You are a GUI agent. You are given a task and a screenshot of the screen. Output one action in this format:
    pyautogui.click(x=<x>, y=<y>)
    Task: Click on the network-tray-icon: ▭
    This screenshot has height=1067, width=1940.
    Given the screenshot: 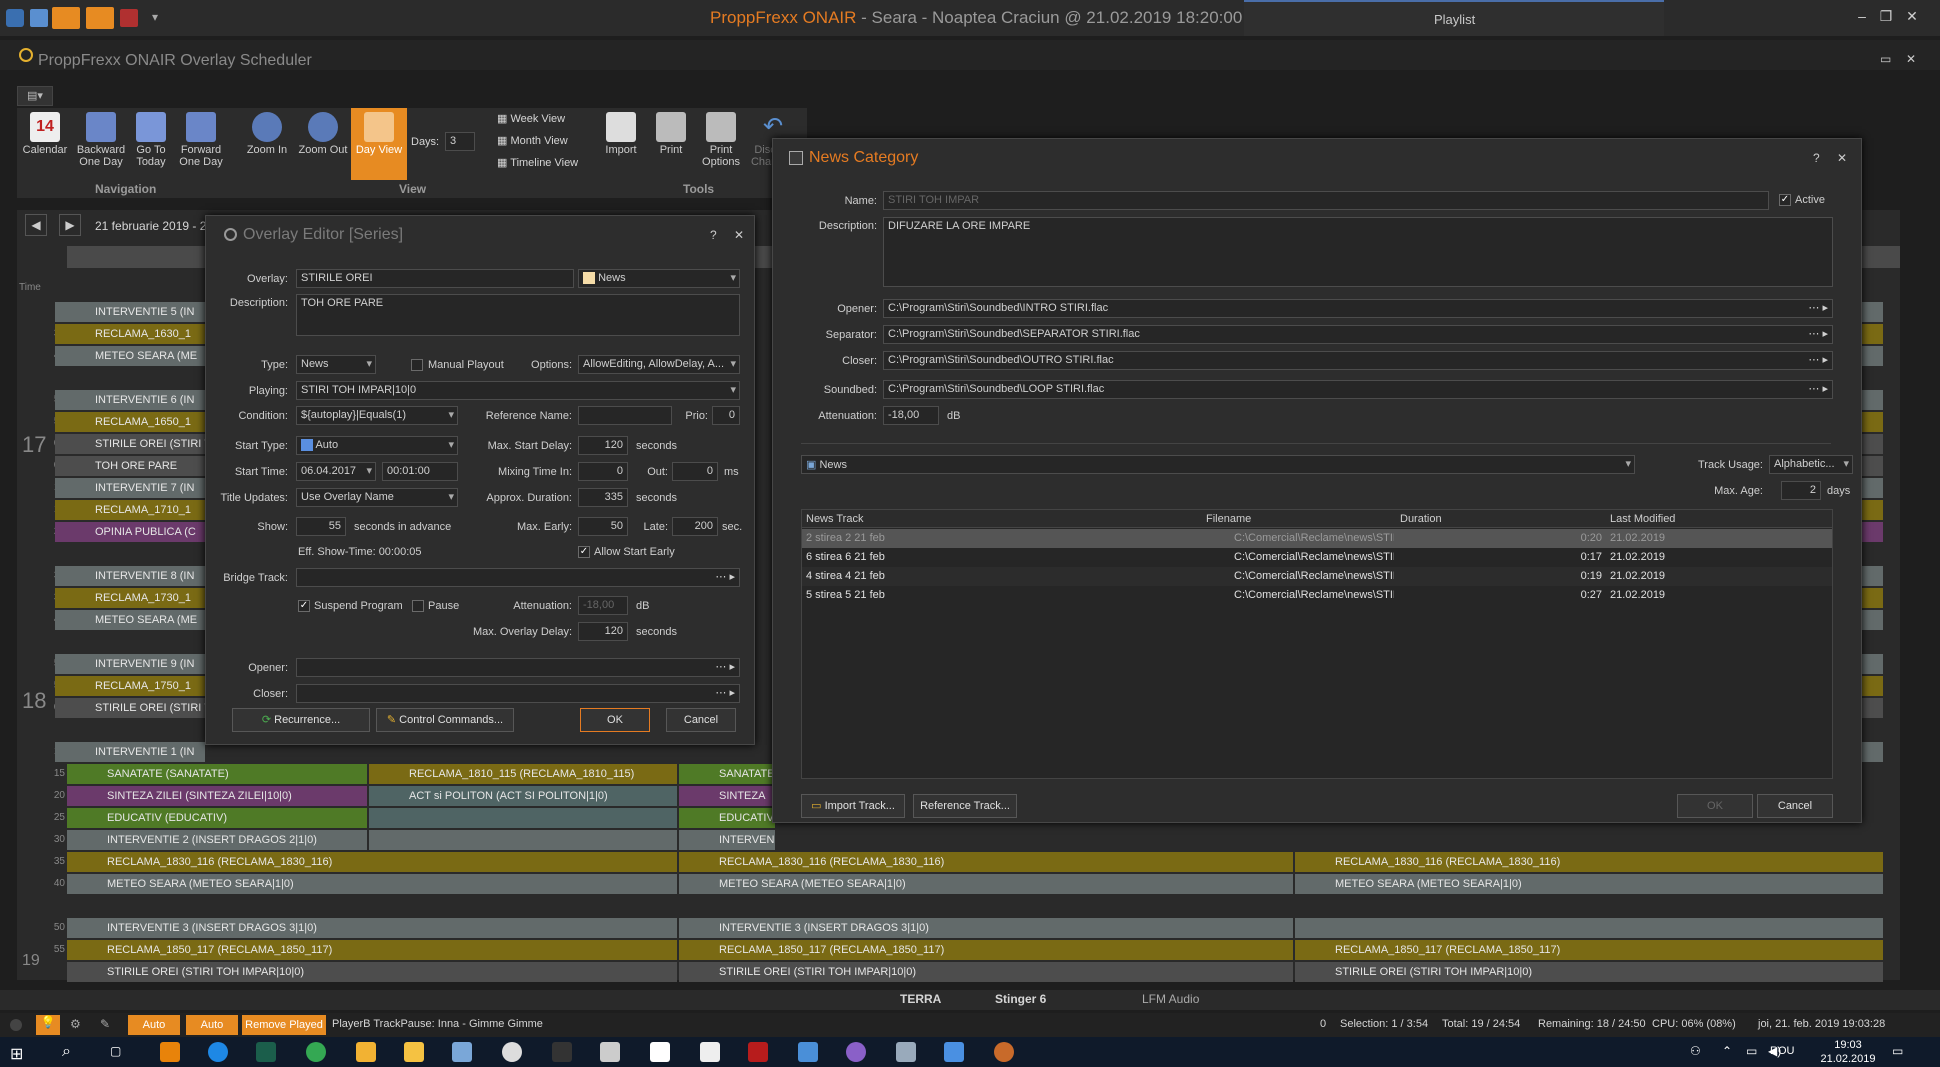 What is the action you would take?
    pyautogui.click(x=1751, y=1051)
    